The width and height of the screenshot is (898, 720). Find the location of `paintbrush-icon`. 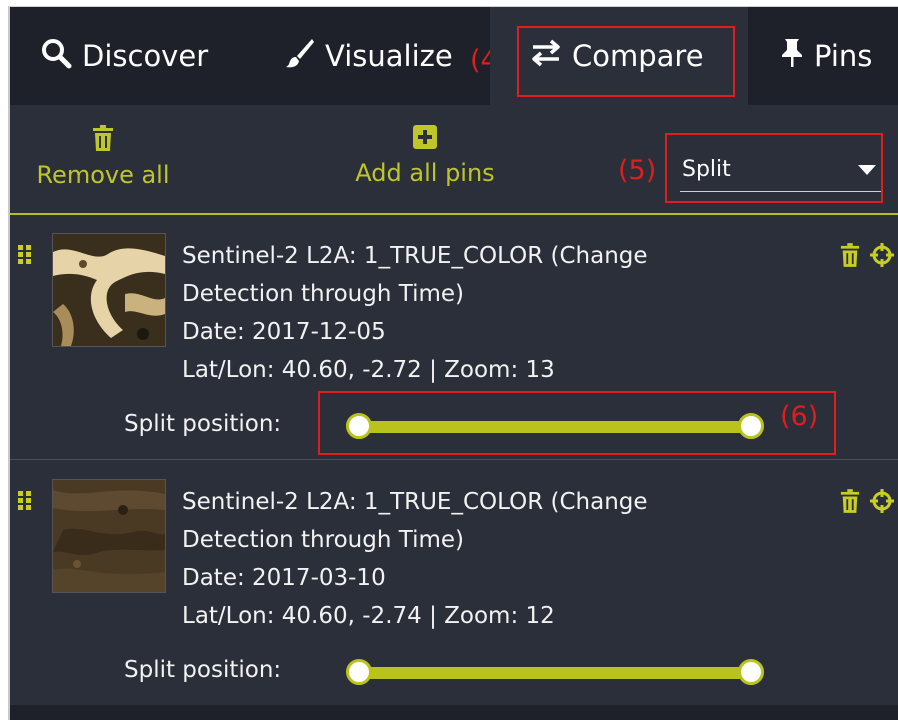

paintbrush-icon is located at coordinates (300, 56).